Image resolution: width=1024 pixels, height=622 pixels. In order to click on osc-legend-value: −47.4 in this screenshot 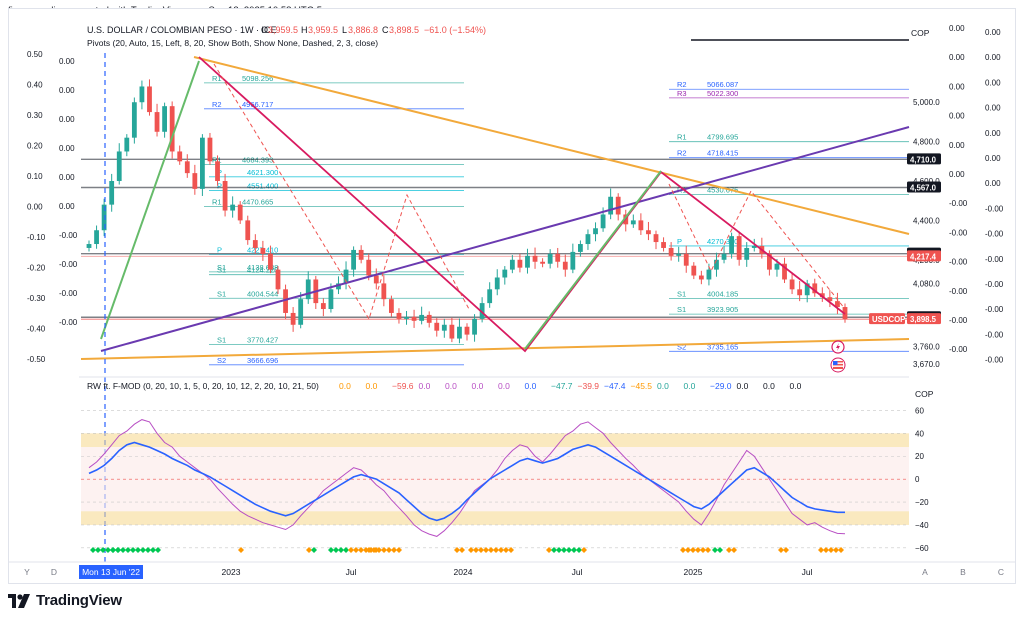, I will do `click(615, 386)`.